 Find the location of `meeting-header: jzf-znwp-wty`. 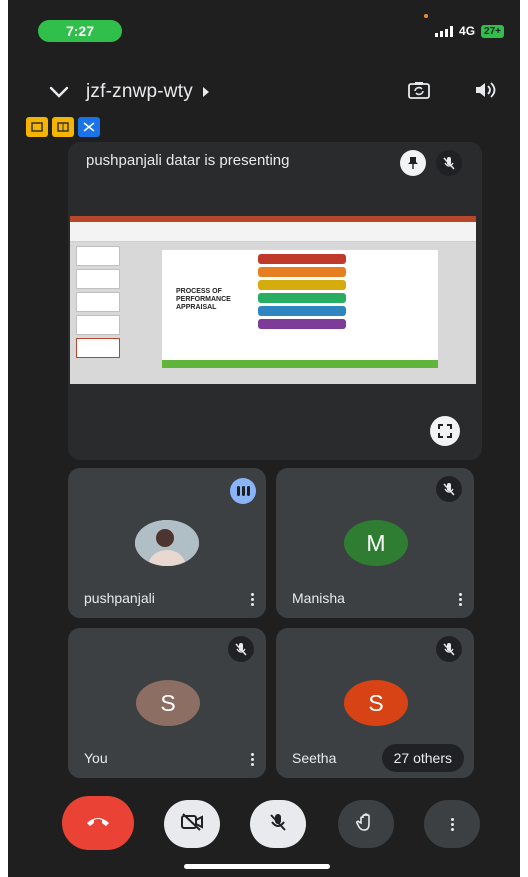

meeting-header: jzf-znwp-wty is located at coordinates (275, 92).